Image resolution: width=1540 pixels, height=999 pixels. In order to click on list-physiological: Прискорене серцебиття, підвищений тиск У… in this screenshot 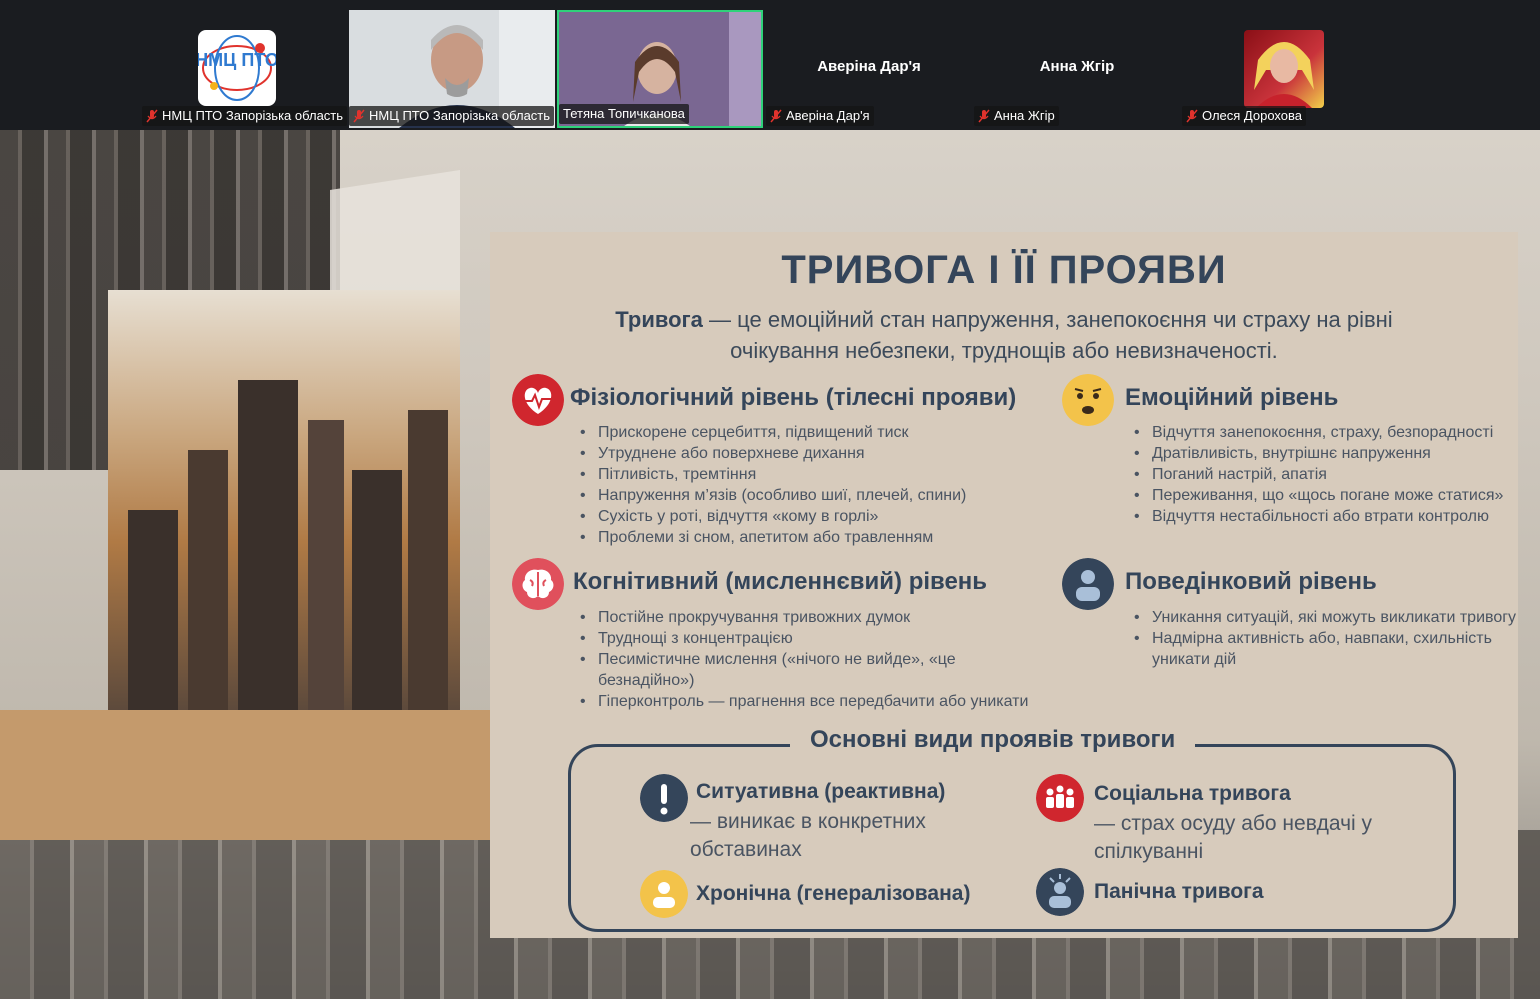, I will do `click(817, 485)`.